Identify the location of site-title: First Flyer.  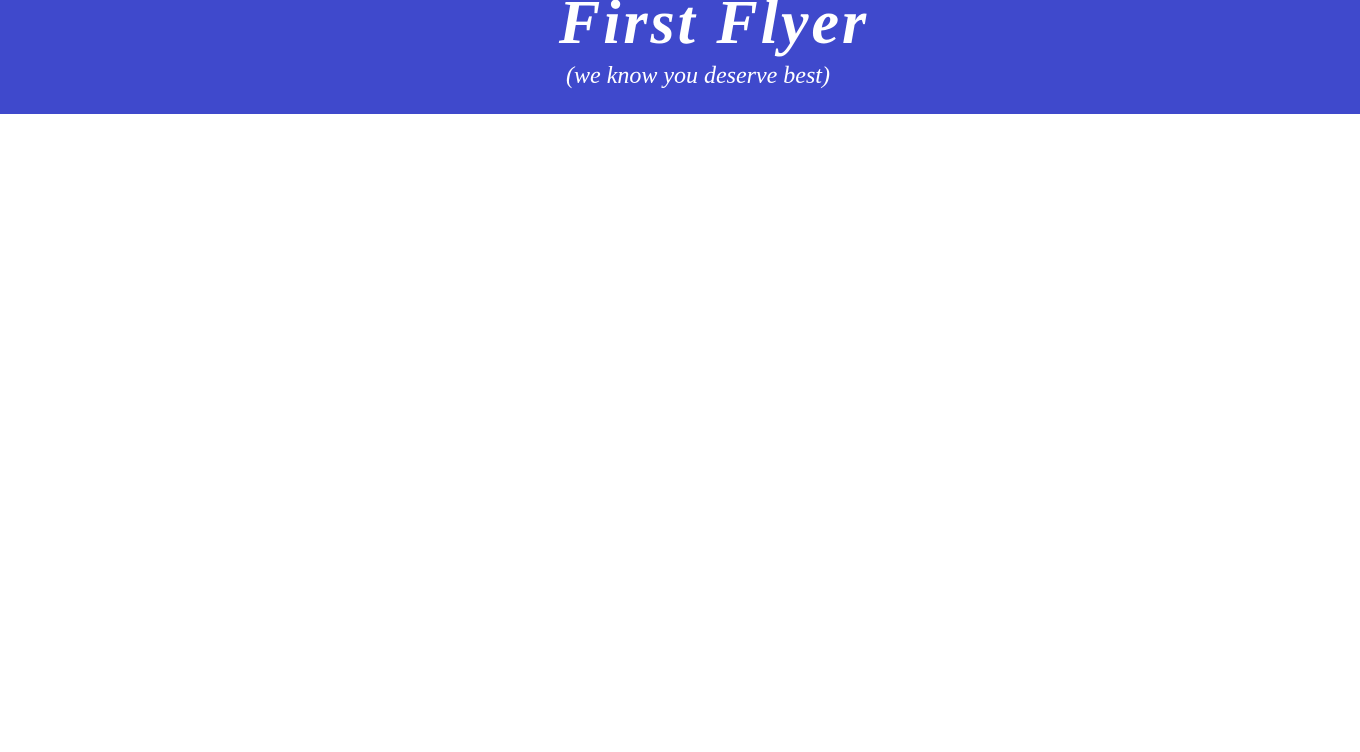
(714, 28).